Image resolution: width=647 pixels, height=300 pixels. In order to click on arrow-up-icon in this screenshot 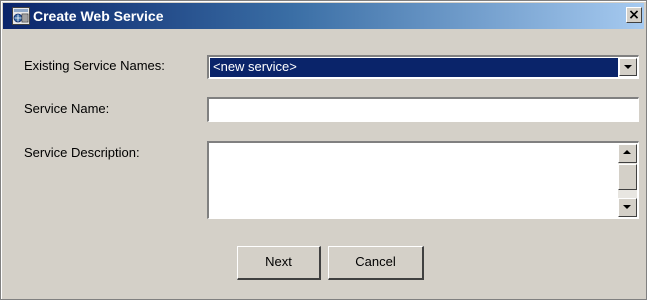, I will do `click(627, 152)`.